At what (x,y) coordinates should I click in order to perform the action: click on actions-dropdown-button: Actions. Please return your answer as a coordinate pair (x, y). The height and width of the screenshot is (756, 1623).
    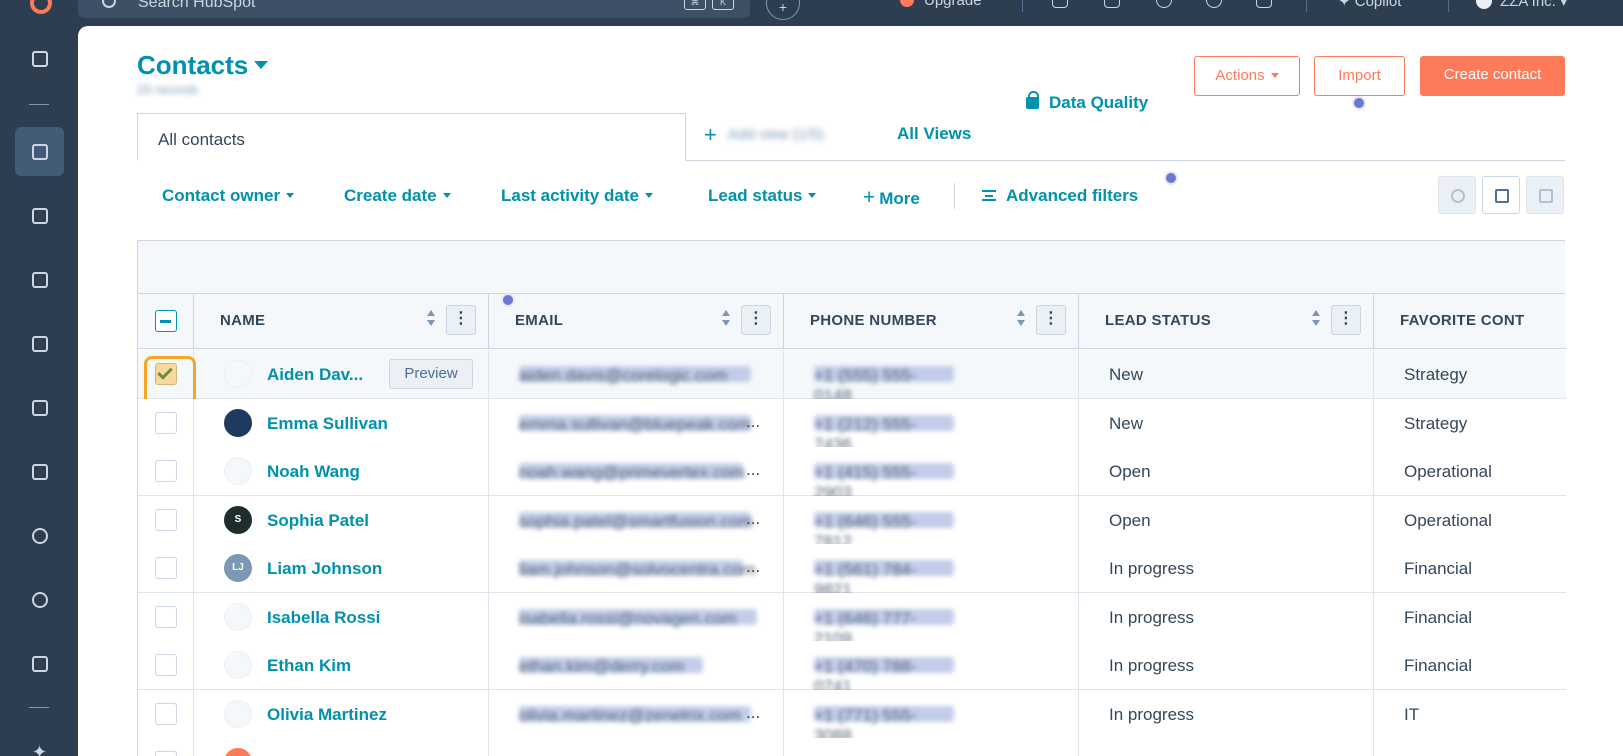
    Looking at the image, I should click on (1247, 76).